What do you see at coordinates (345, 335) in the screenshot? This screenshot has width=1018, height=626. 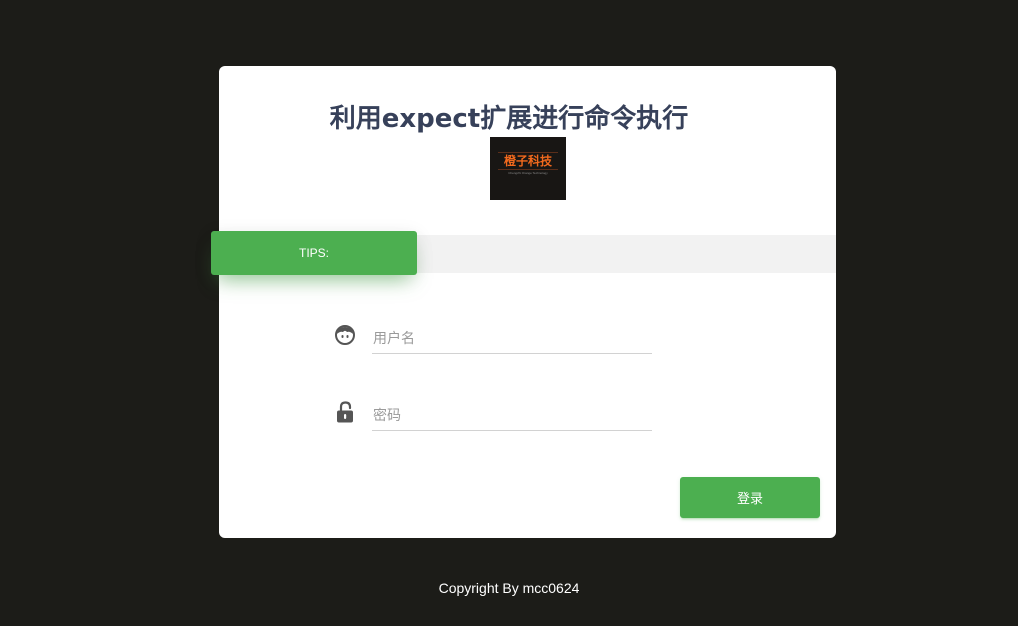 I see `user-face-icon` at bounding box center [345, 335].